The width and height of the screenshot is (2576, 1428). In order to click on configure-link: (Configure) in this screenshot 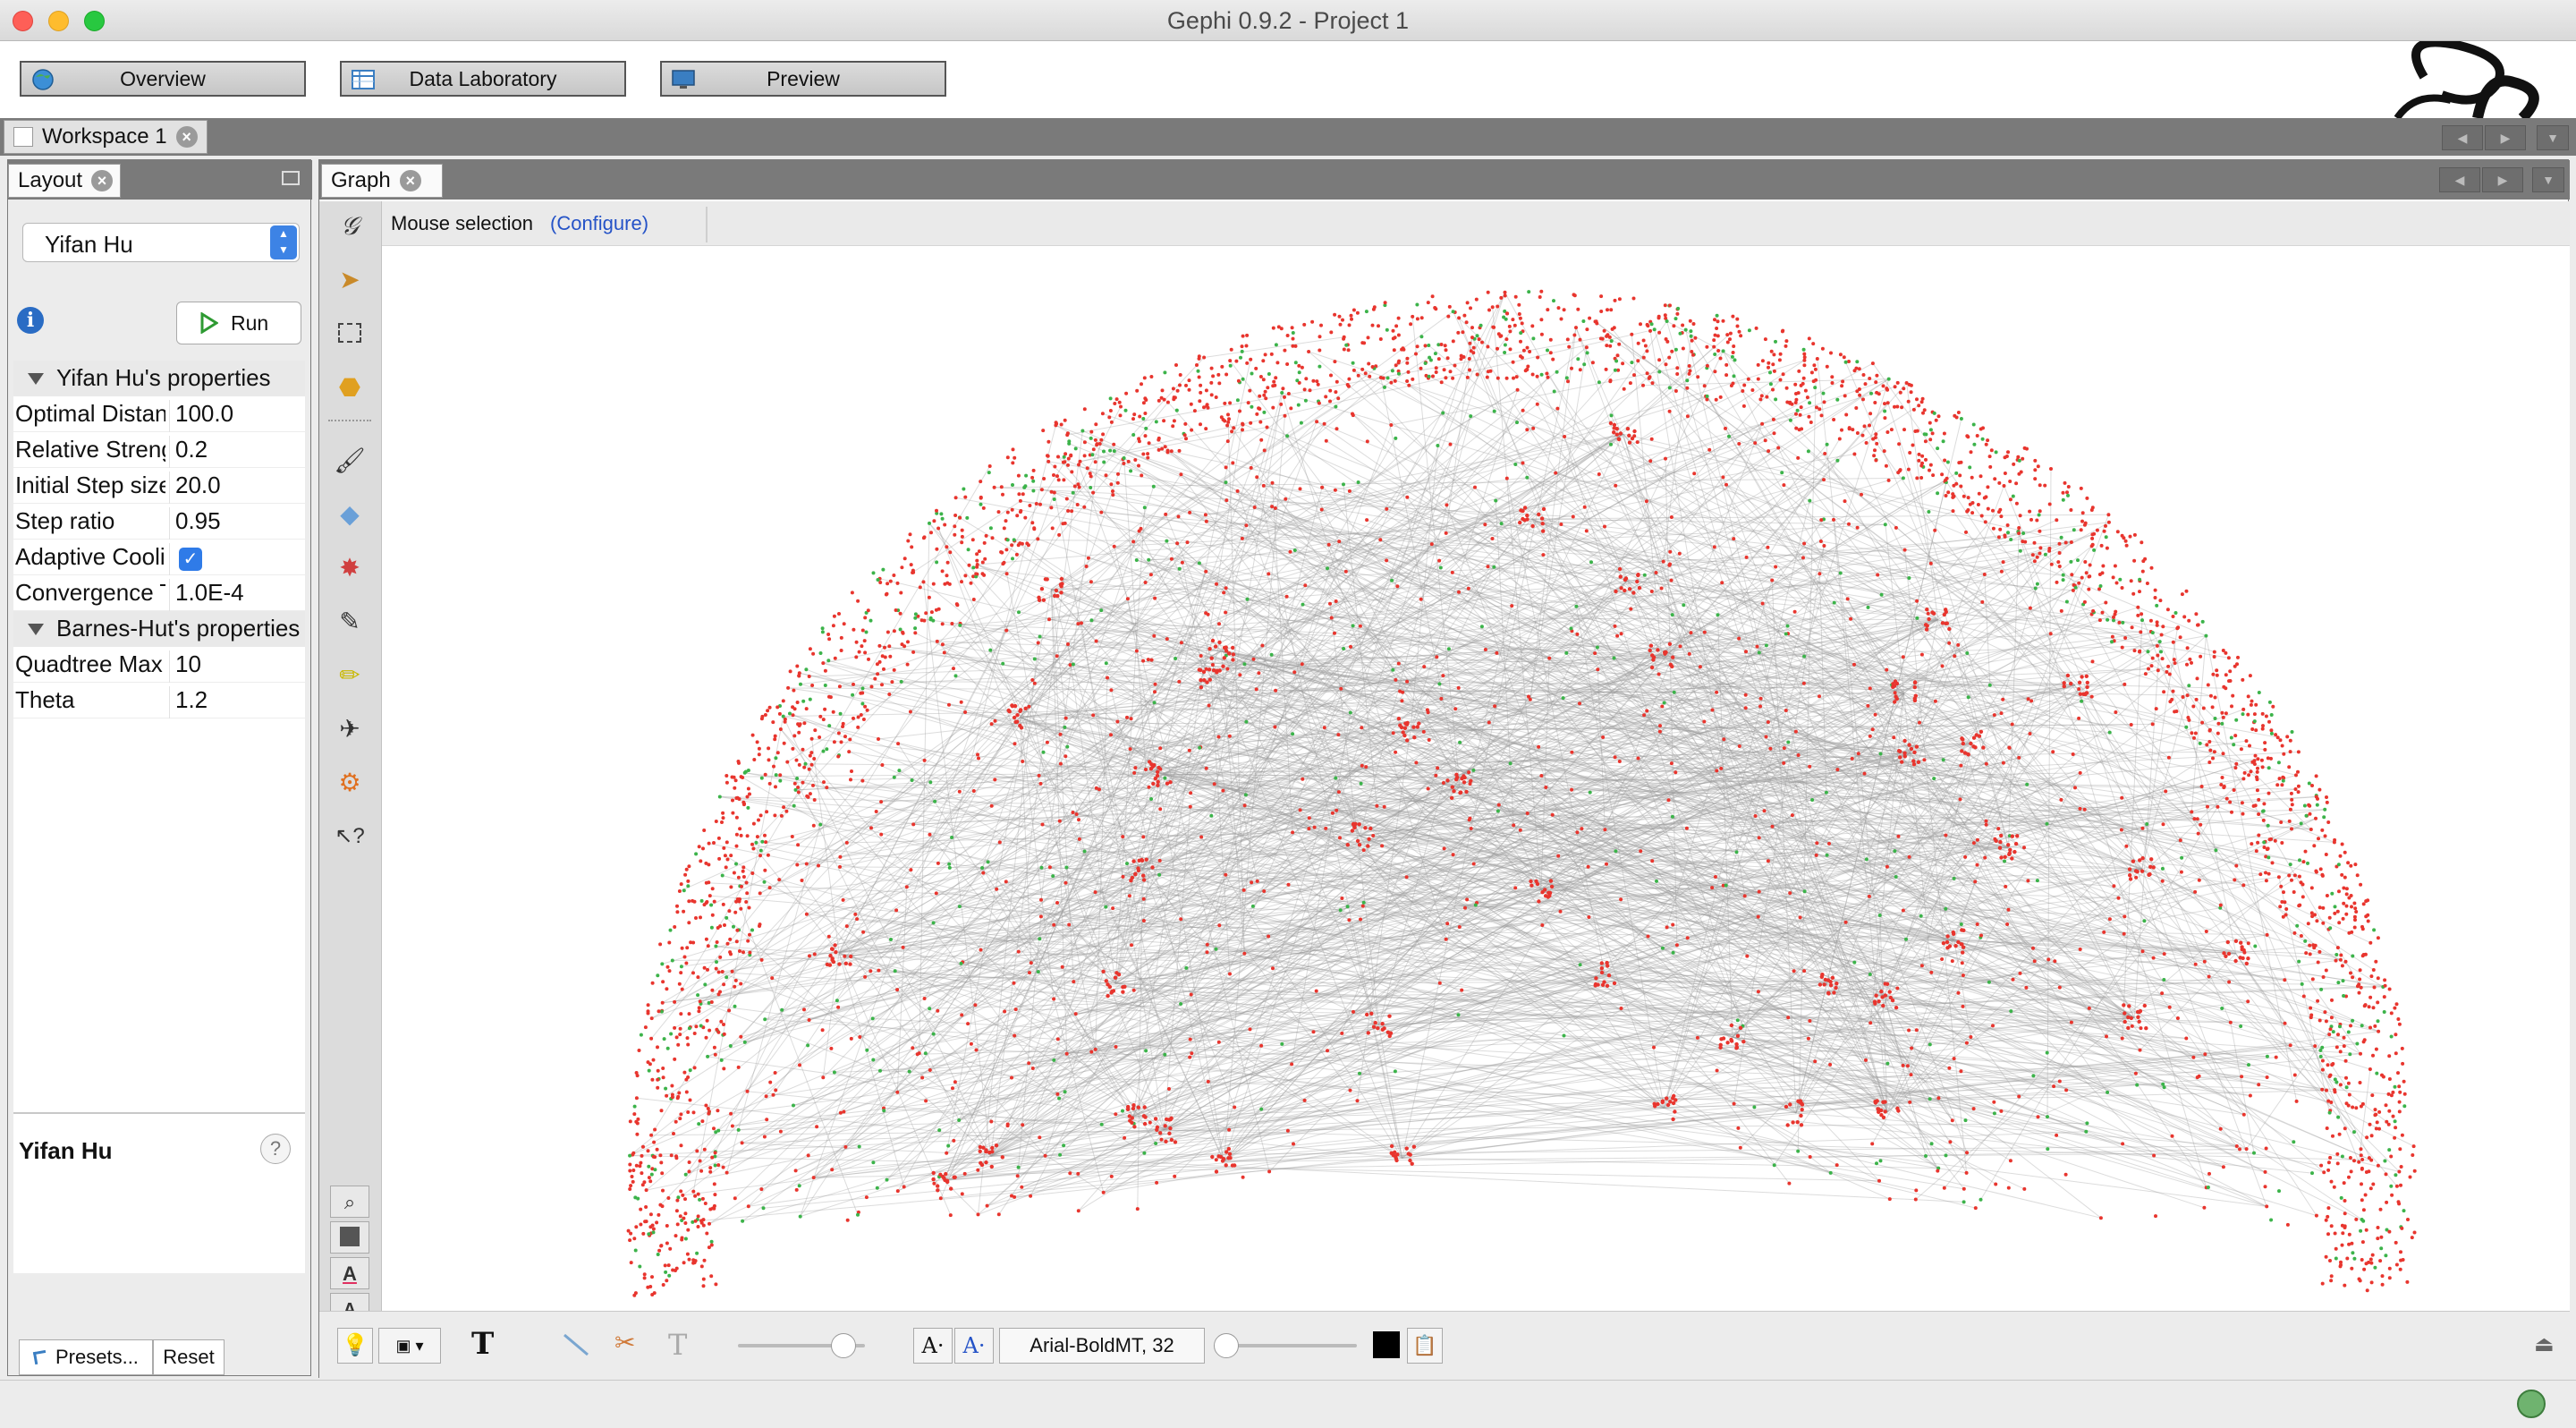, I will do `click(599, 224)`.